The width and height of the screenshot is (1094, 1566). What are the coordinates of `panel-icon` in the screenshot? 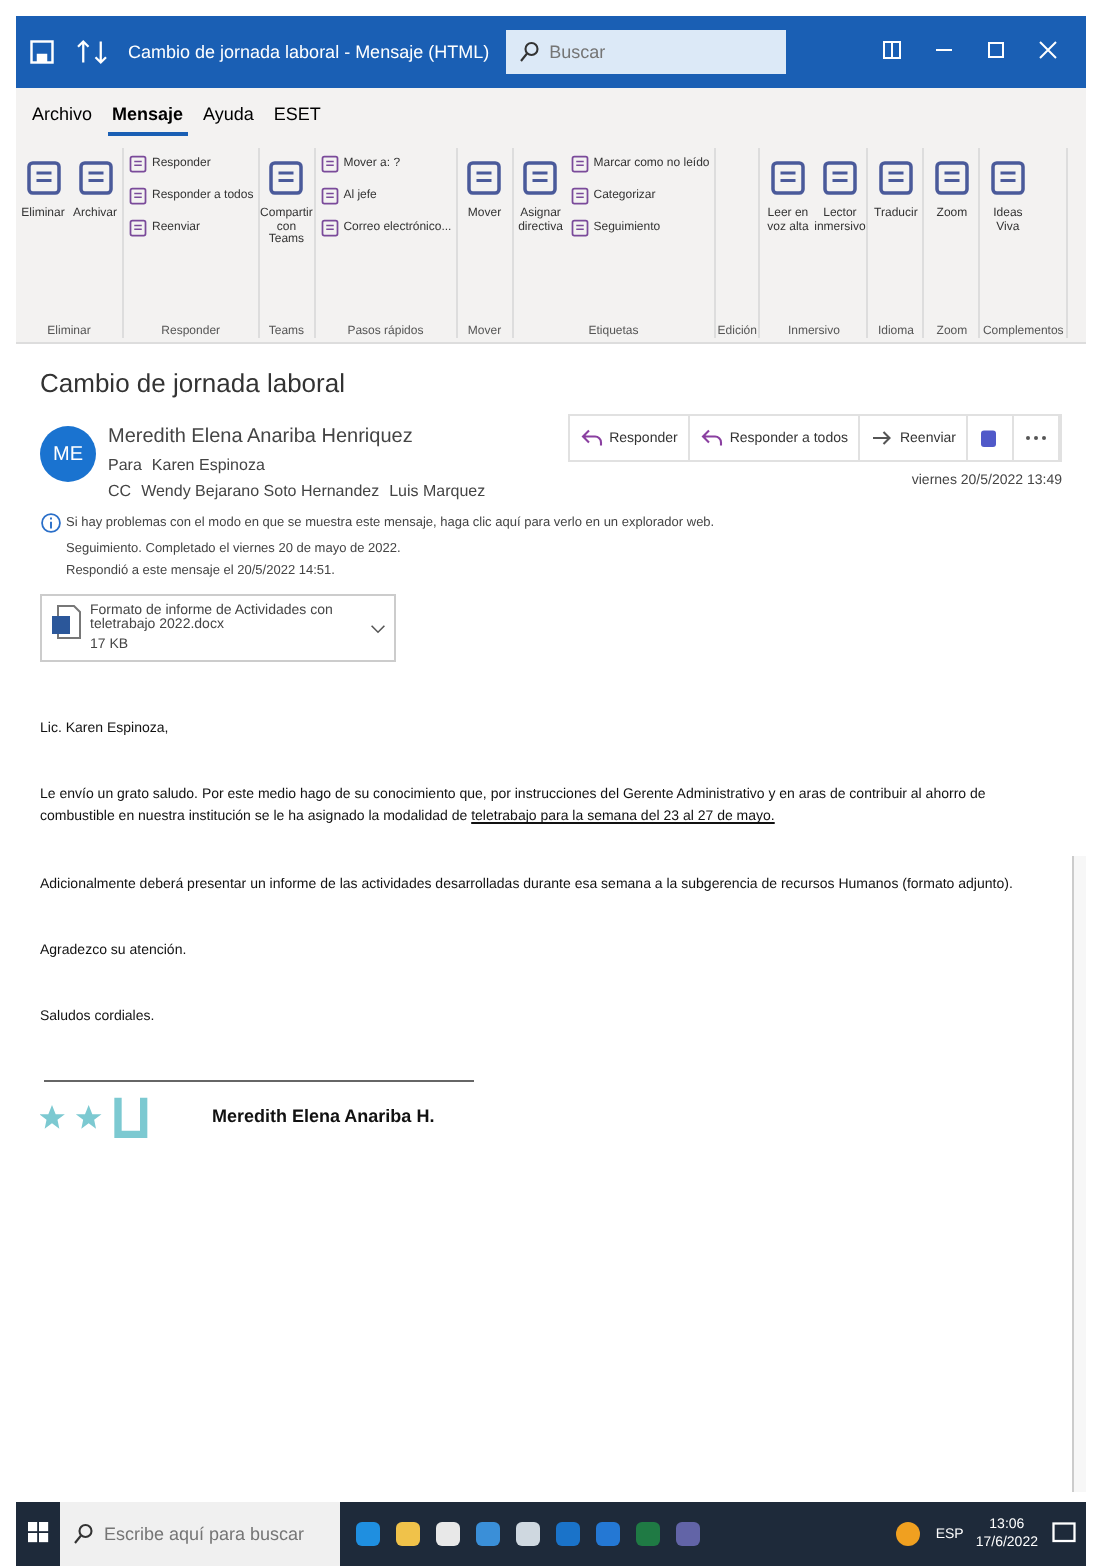 It's located at (892, 49).